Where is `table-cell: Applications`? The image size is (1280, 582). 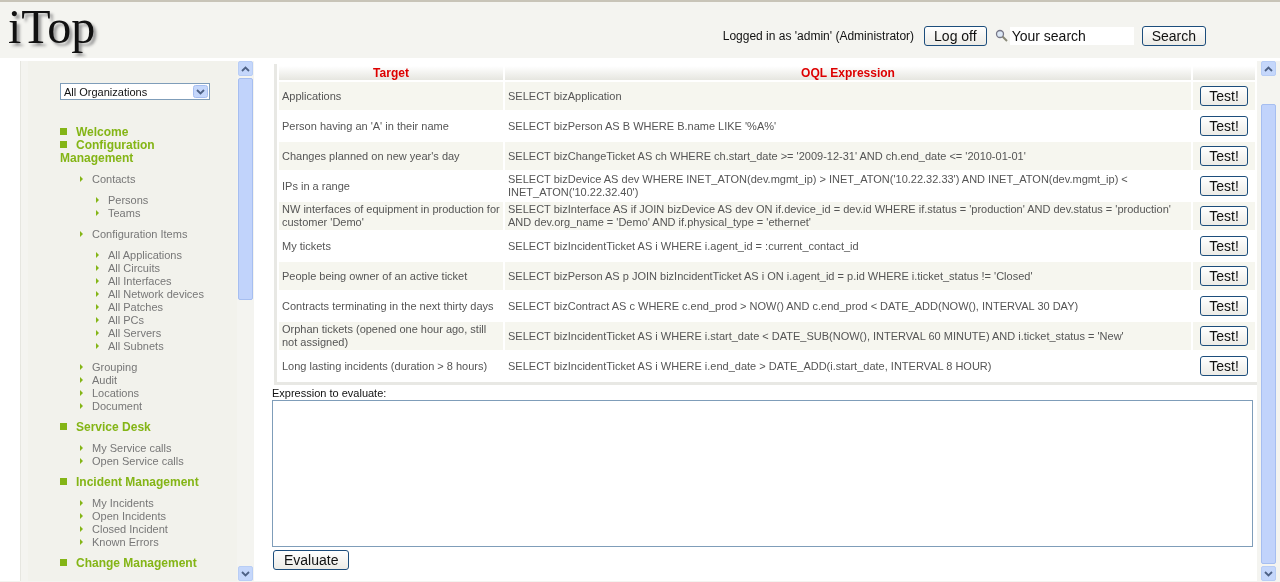
table-cell: Applications is located at coordinates (391, 96).